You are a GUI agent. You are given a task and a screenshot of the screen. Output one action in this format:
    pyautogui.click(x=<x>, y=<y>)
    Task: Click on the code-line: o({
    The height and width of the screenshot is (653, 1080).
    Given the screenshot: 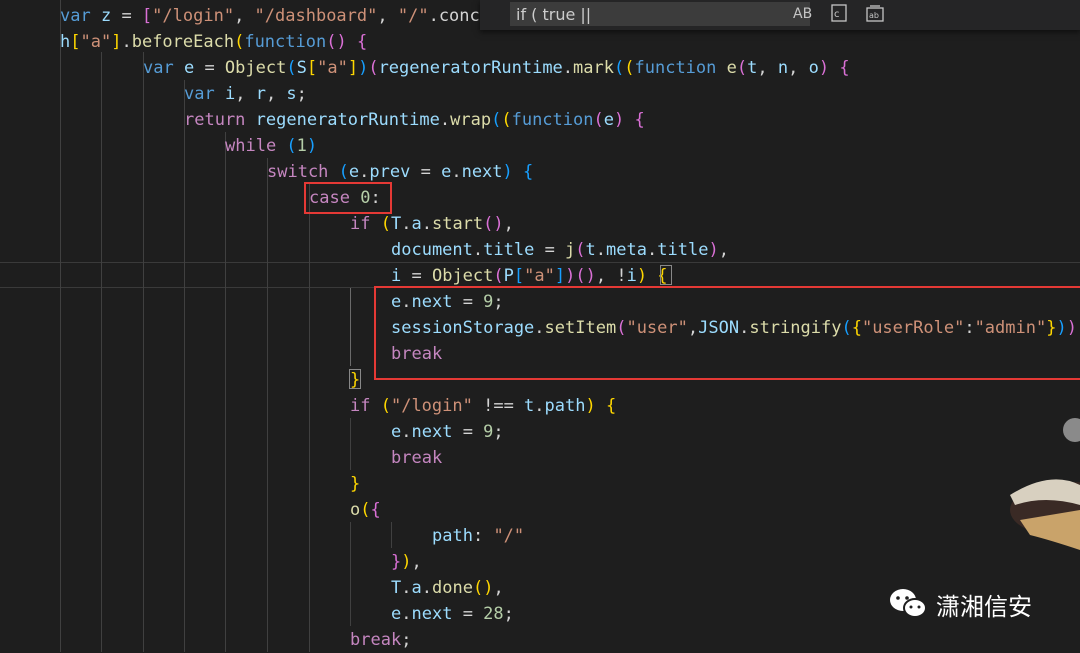 What is the action you would take?
    pyautogui.click(x=365, y=510)
    